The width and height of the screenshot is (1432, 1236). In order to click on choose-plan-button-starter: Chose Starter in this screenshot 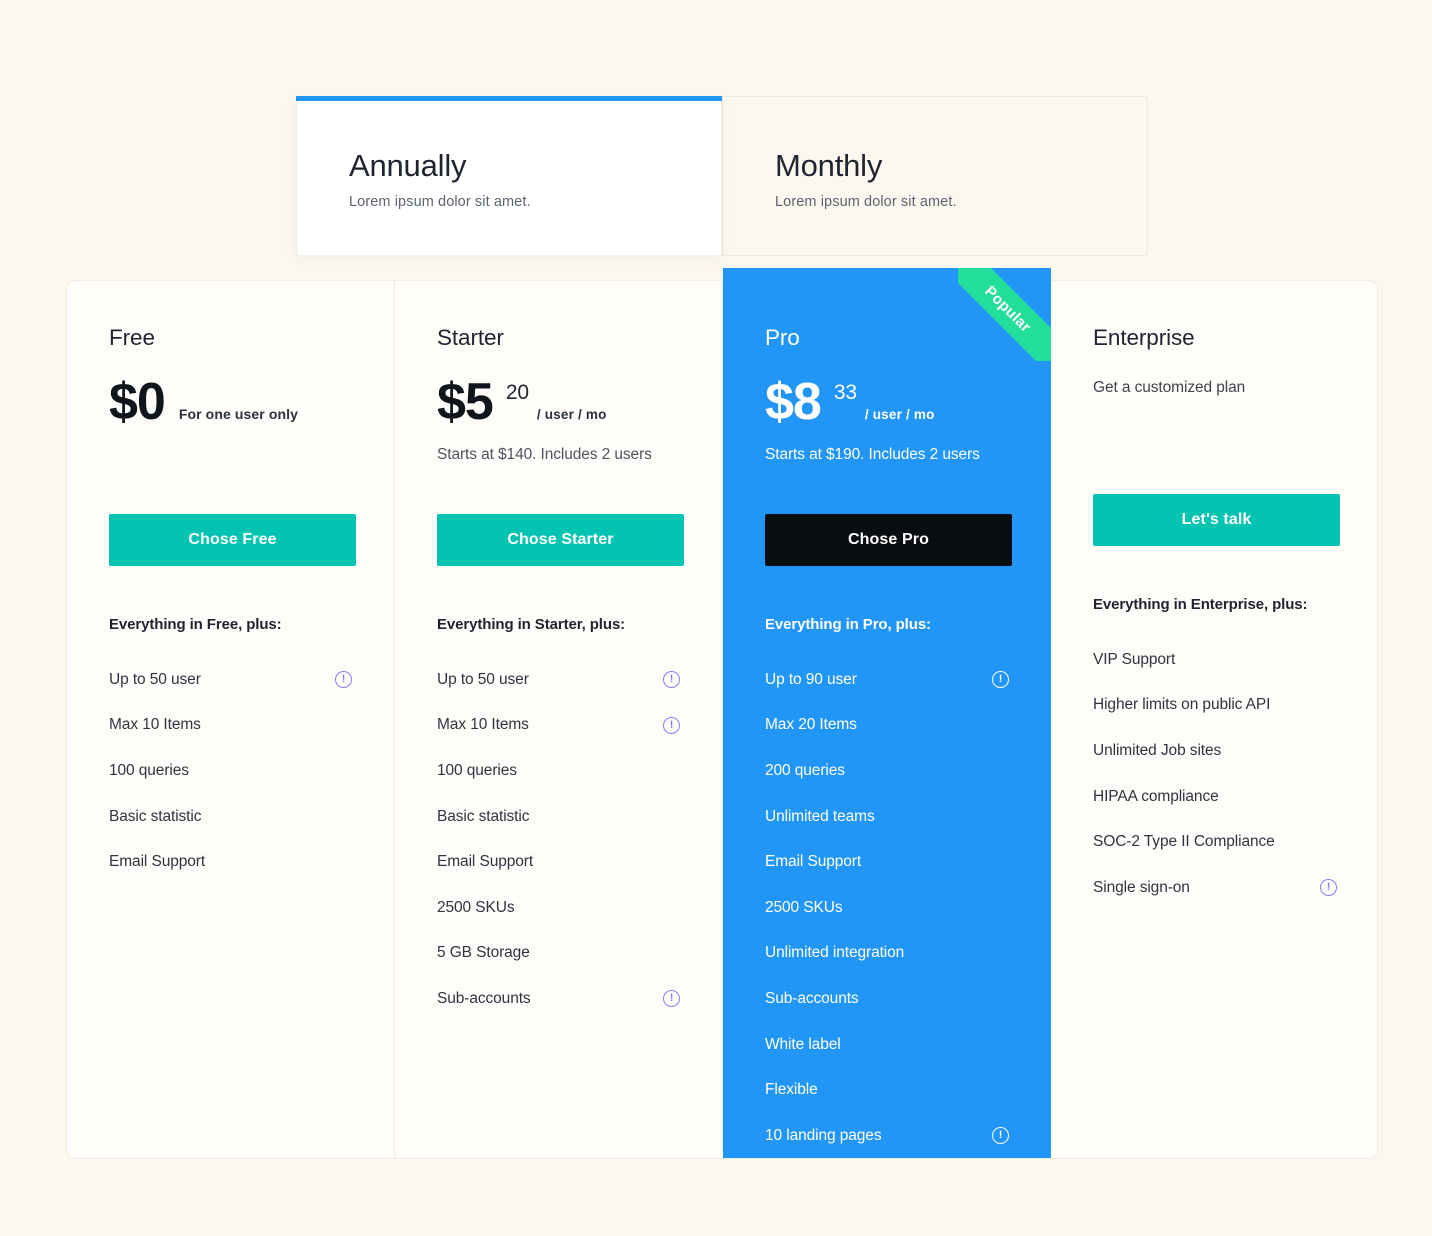, I will do `click(560, 540)`.